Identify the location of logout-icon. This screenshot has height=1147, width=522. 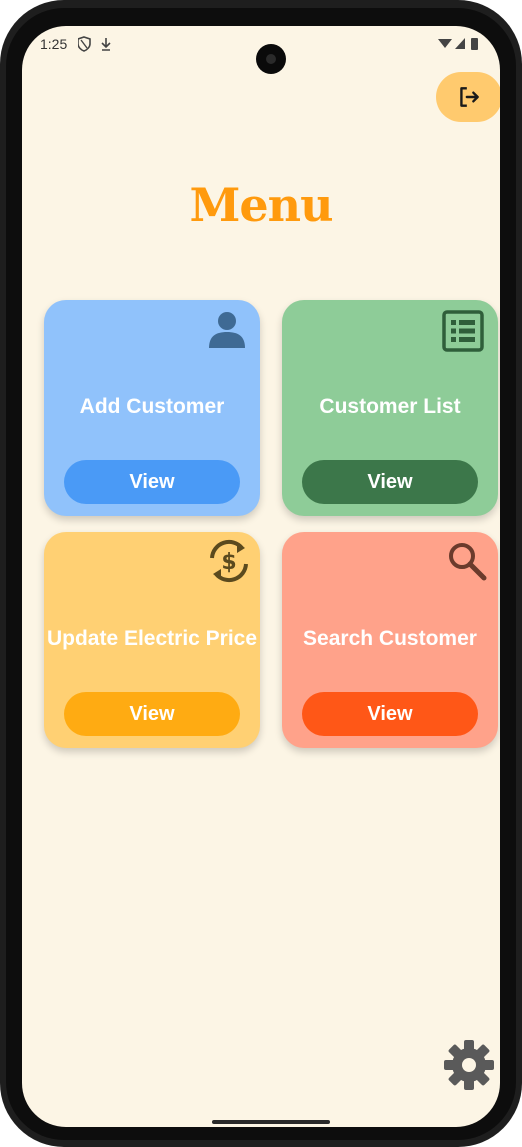
(469, 97).